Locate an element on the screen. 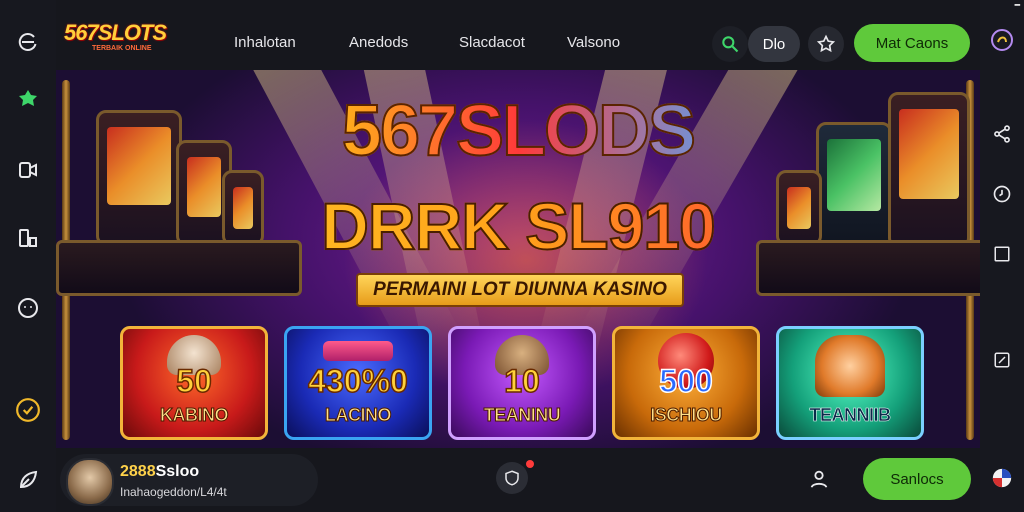 The image size is (1024, 512). promo-card-label: KABINO is located at coordinates (195, 415).